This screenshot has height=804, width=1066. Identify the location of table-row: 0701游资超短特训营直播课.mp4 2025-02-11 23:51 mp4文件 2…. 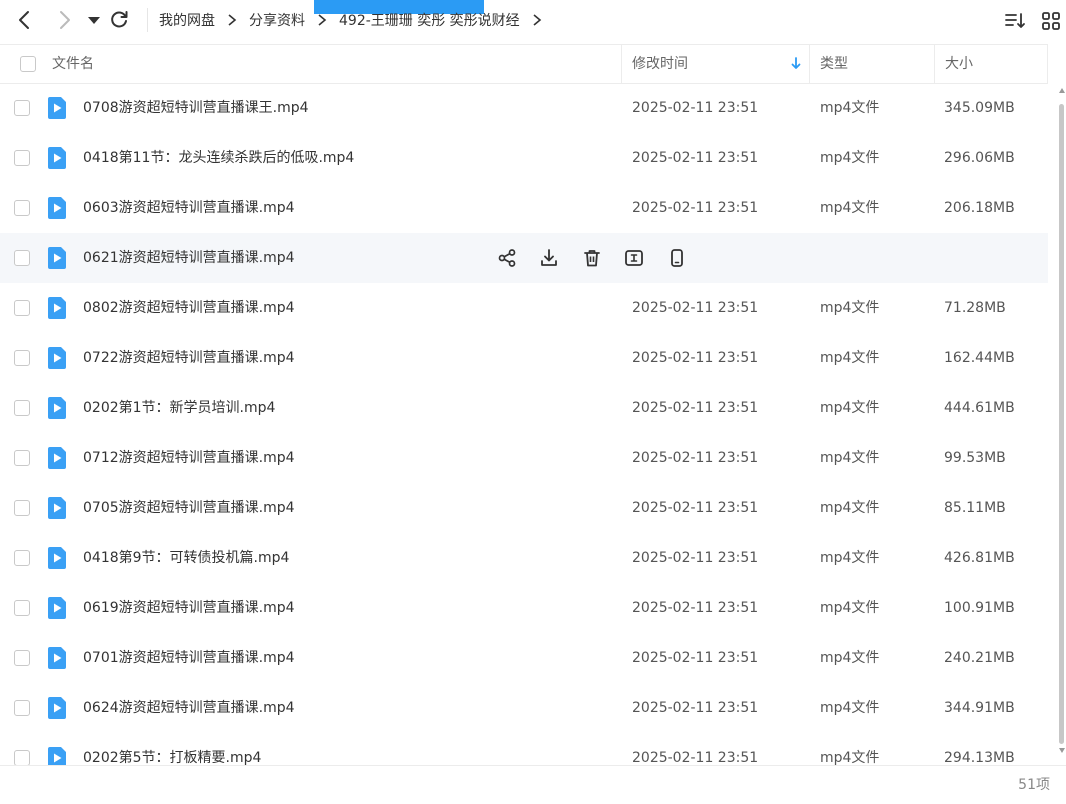
(524, 658).